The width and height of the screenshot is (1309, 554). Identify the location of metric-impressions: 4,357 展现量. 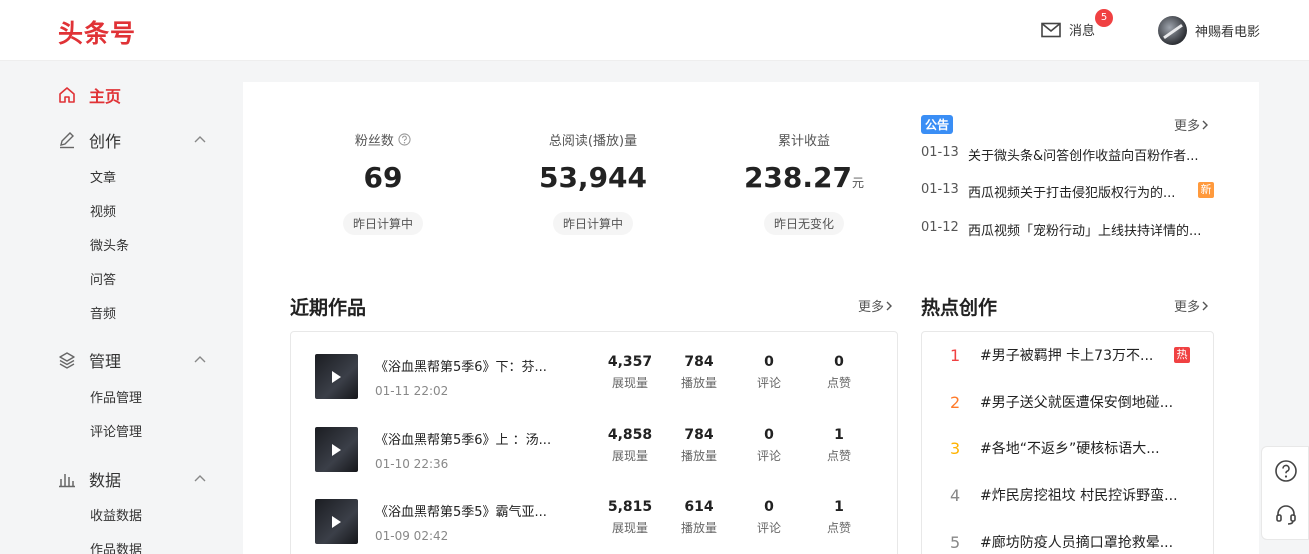
(630, 372).